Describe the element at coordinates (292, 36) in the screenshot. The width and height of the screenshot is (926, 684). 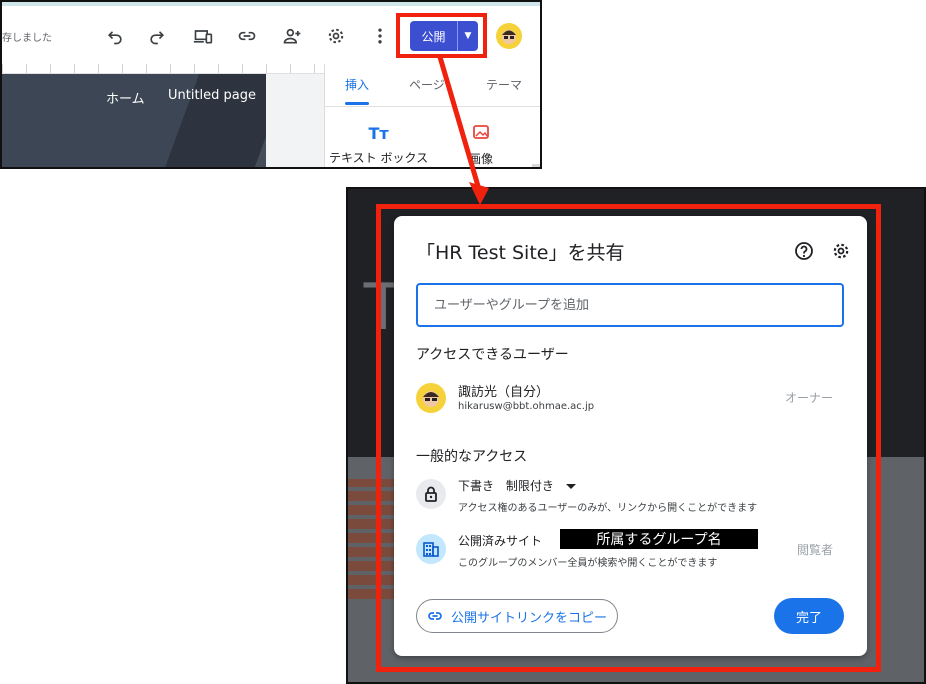
I see `add-person-icon` at that location.